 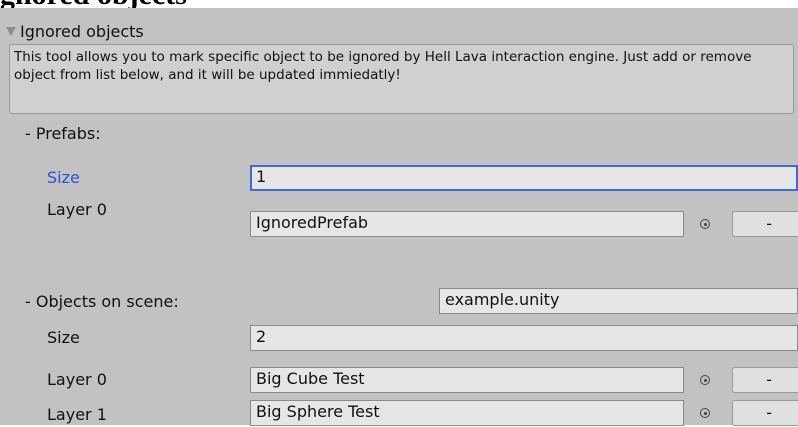 What do you see at coordinates (467, 413) in the screenshot?
I see `scene-layer-1-field: Big Sphere Test` at bounding box center [467, 413].